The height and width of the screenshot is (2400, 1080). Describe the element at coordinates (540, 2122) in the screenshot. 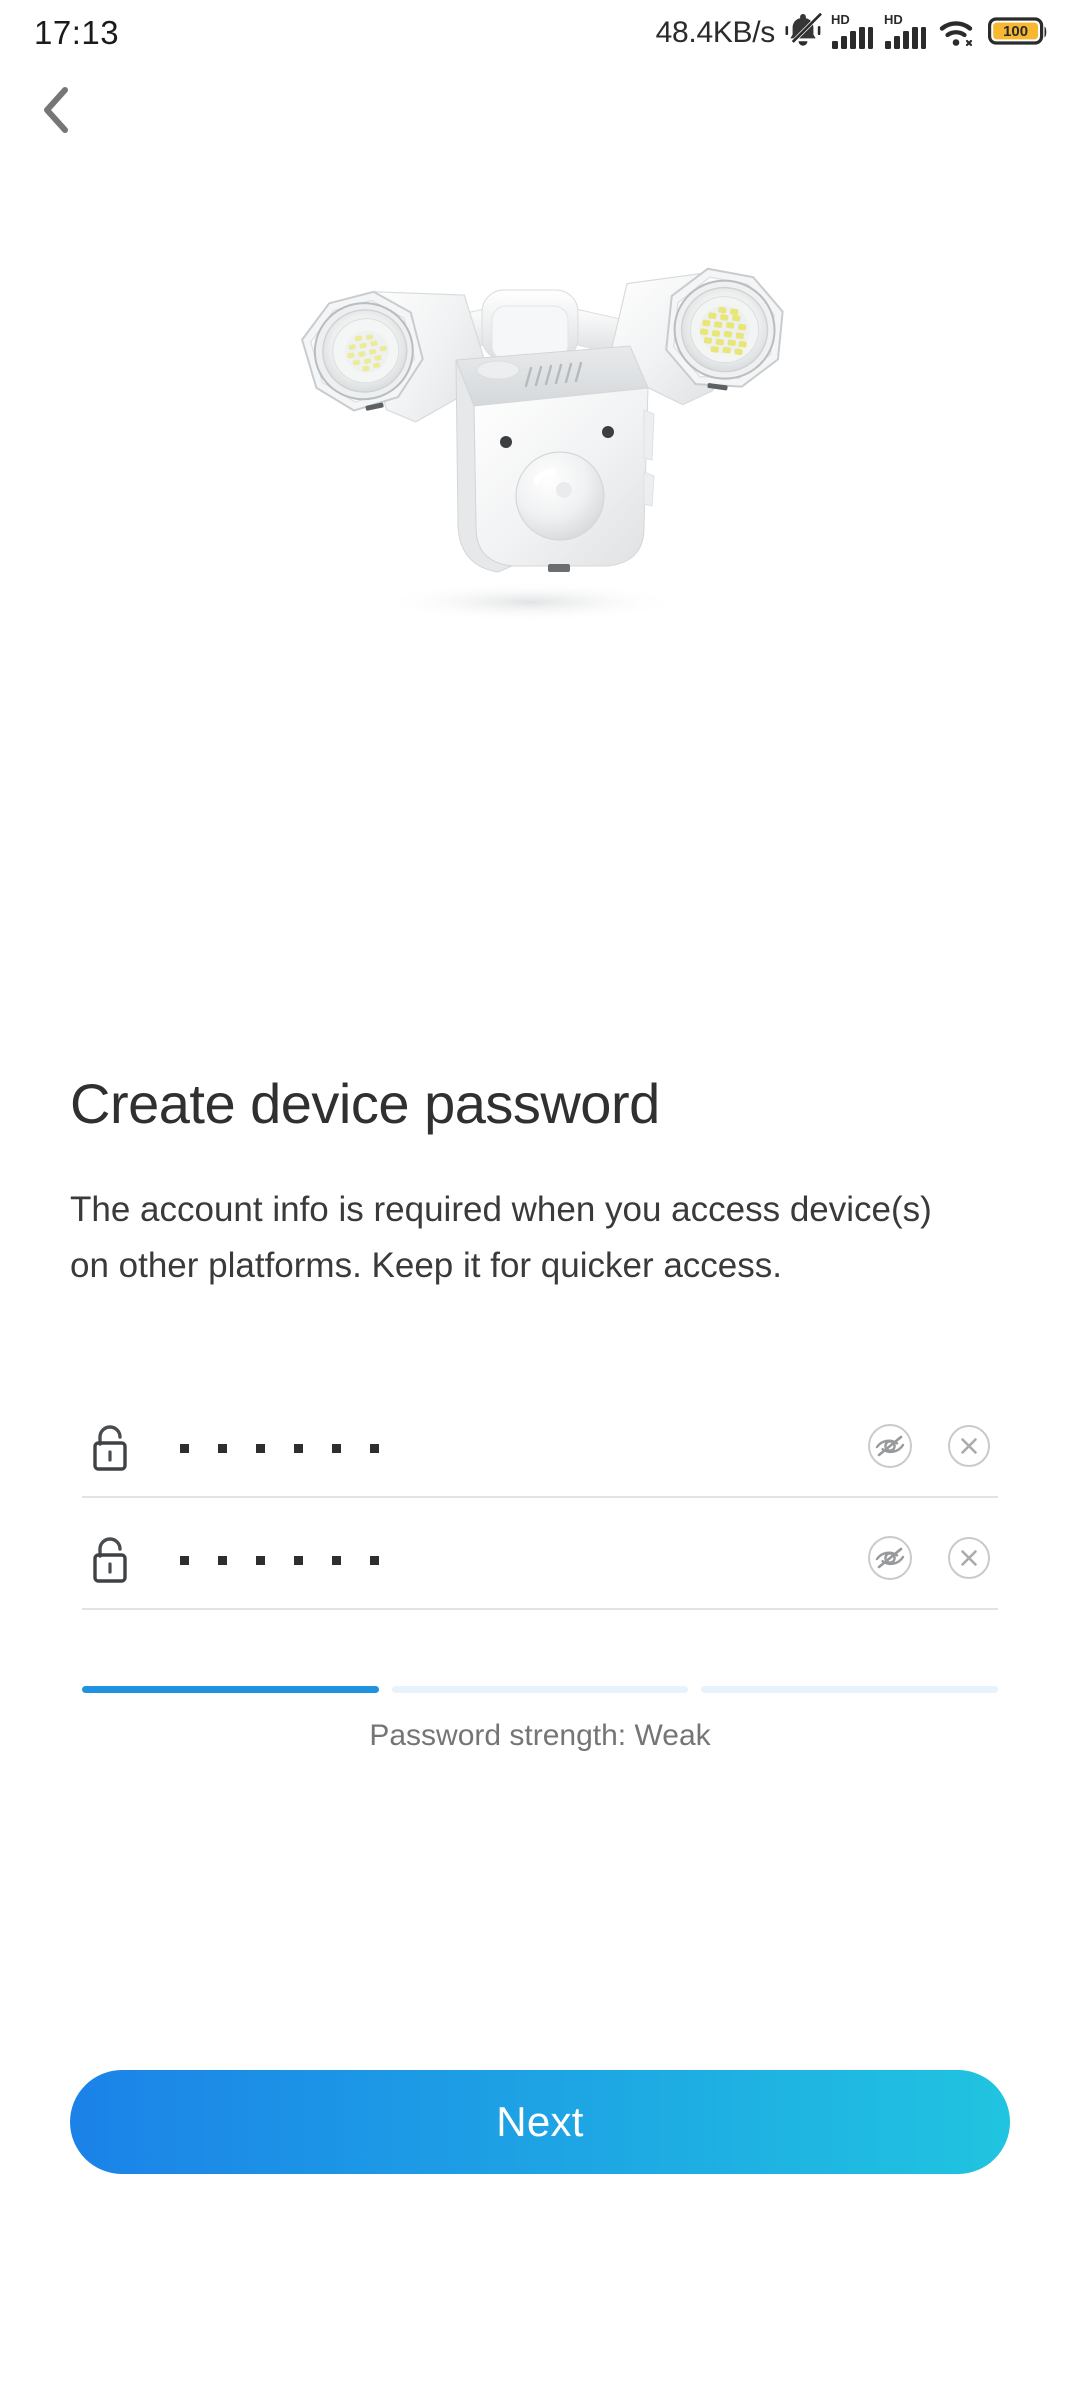

I see `next-button: Next` at that location.